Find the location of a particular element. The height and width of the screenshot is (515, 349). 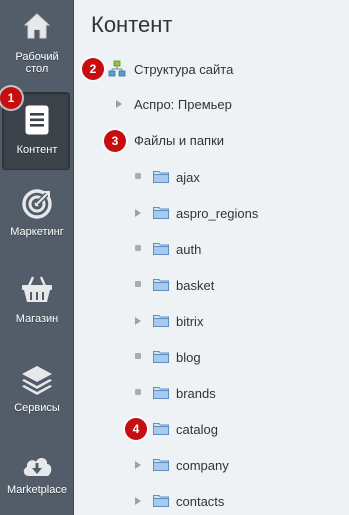

target-icon is located at coordinates (37, 204).